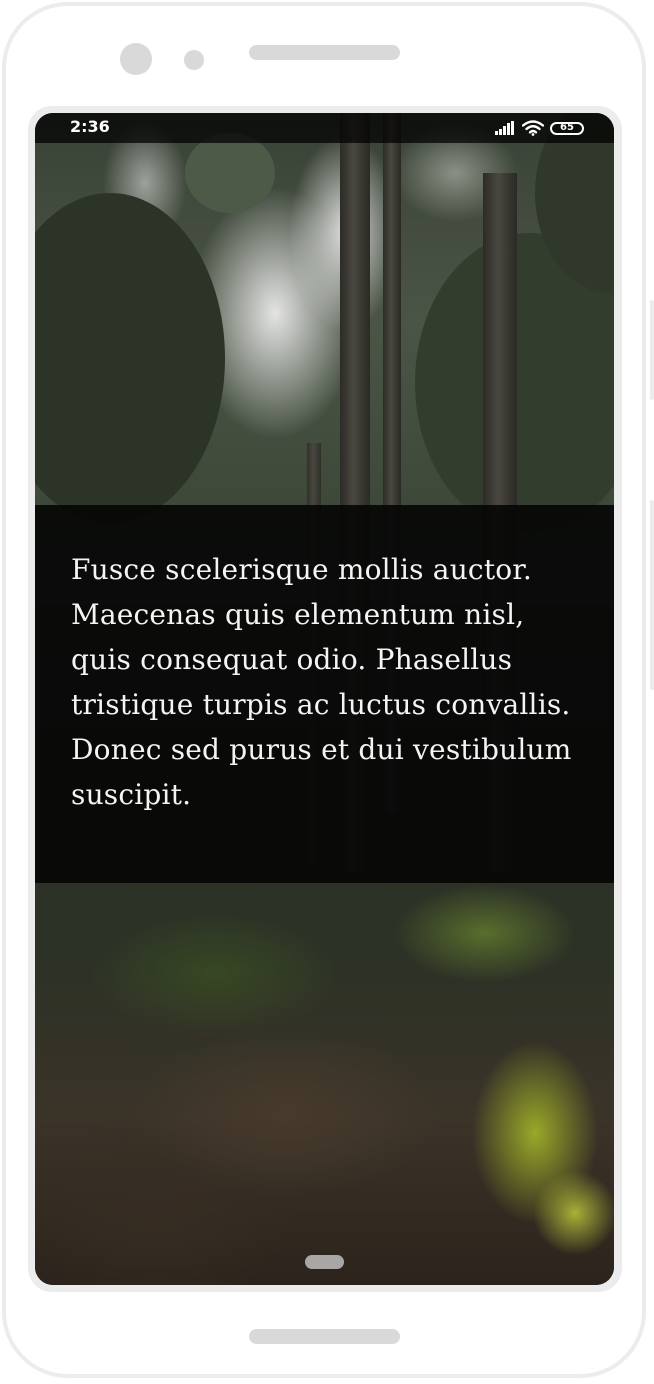 The width and height of the screenshot is (654, 1384). What do you see at coordinates (324, 128) in the screenshot?
I see `status-bar: 2:36 65` at bounding box center [324, 128].